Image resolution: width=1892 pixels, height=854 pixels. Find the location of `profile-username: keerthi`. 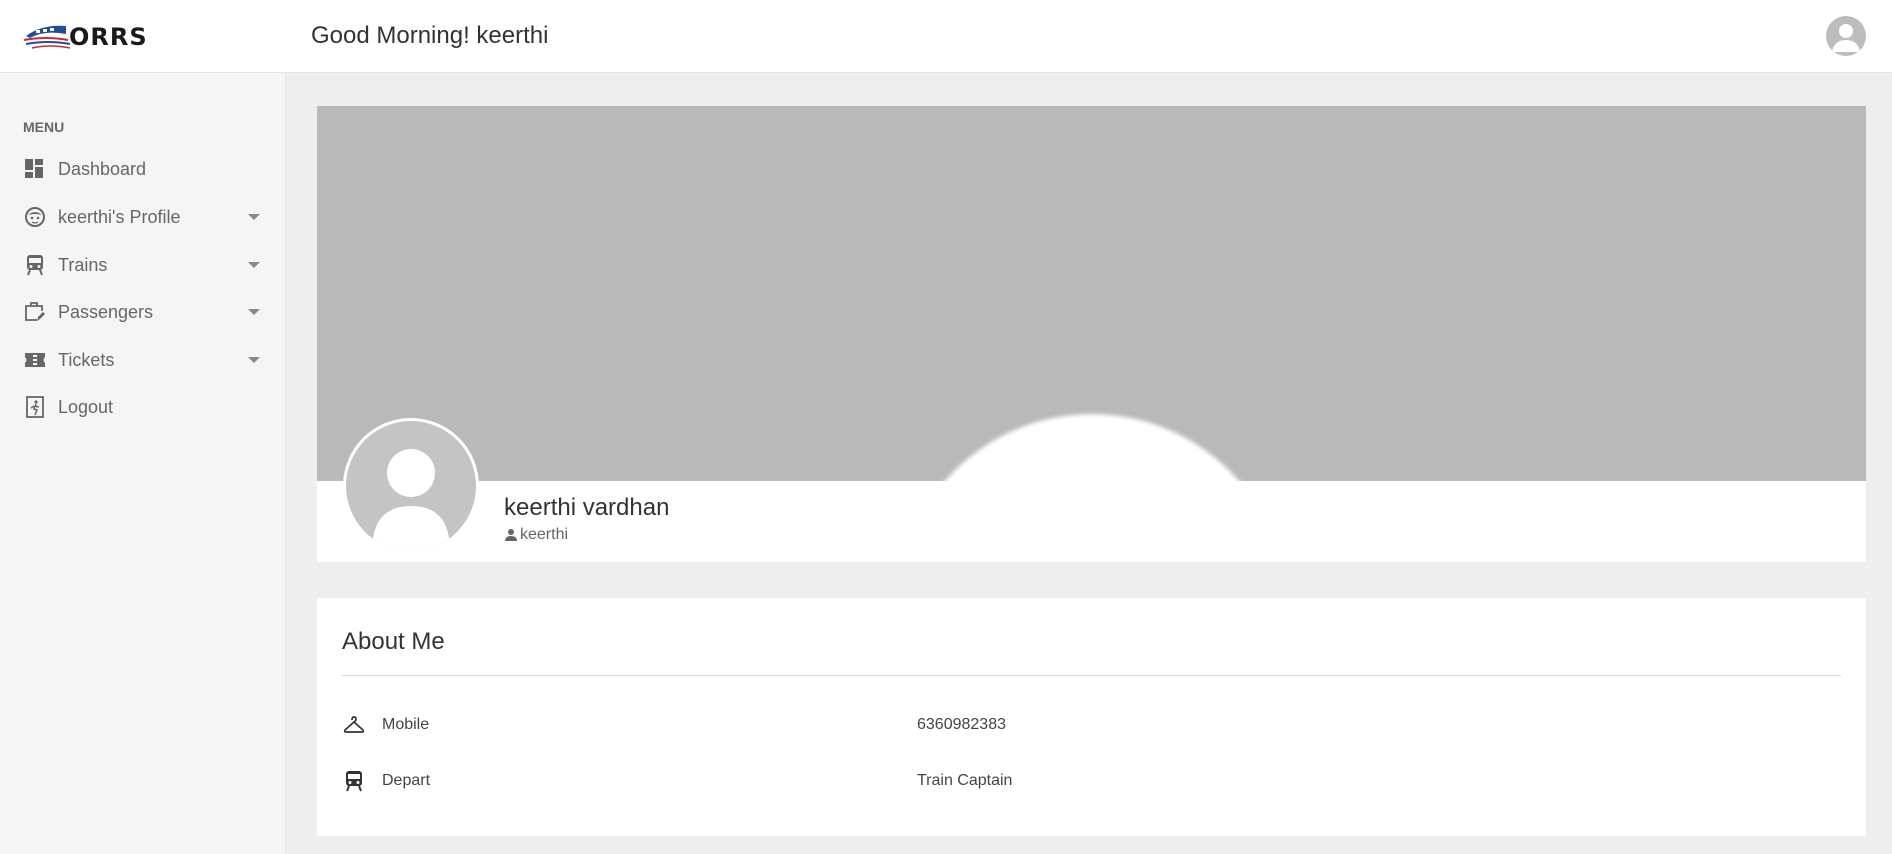

profile-username: keerthi is located at coordinates (536, 535).